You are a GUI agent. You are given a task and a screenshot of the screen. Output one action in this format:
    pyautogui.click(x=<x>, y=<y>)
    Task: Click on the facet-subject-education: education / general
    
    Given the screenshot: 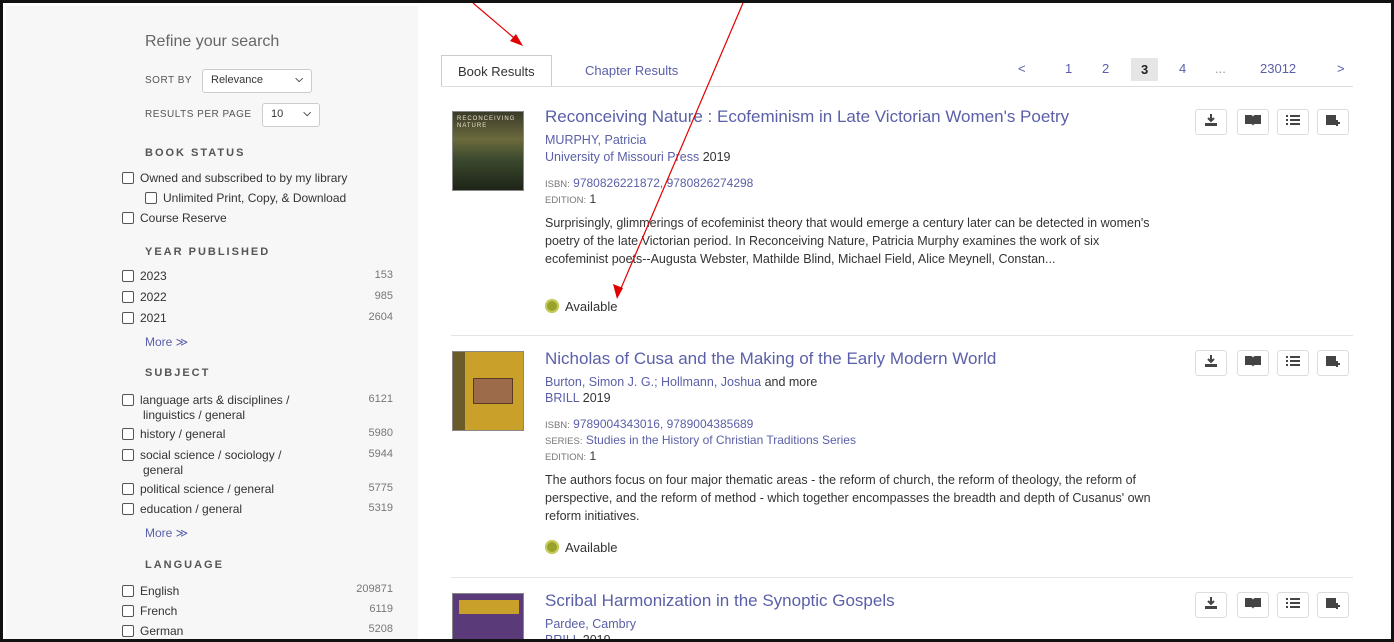 What is the action you would take?
    pyautogui.click(x=182, y=509)
    